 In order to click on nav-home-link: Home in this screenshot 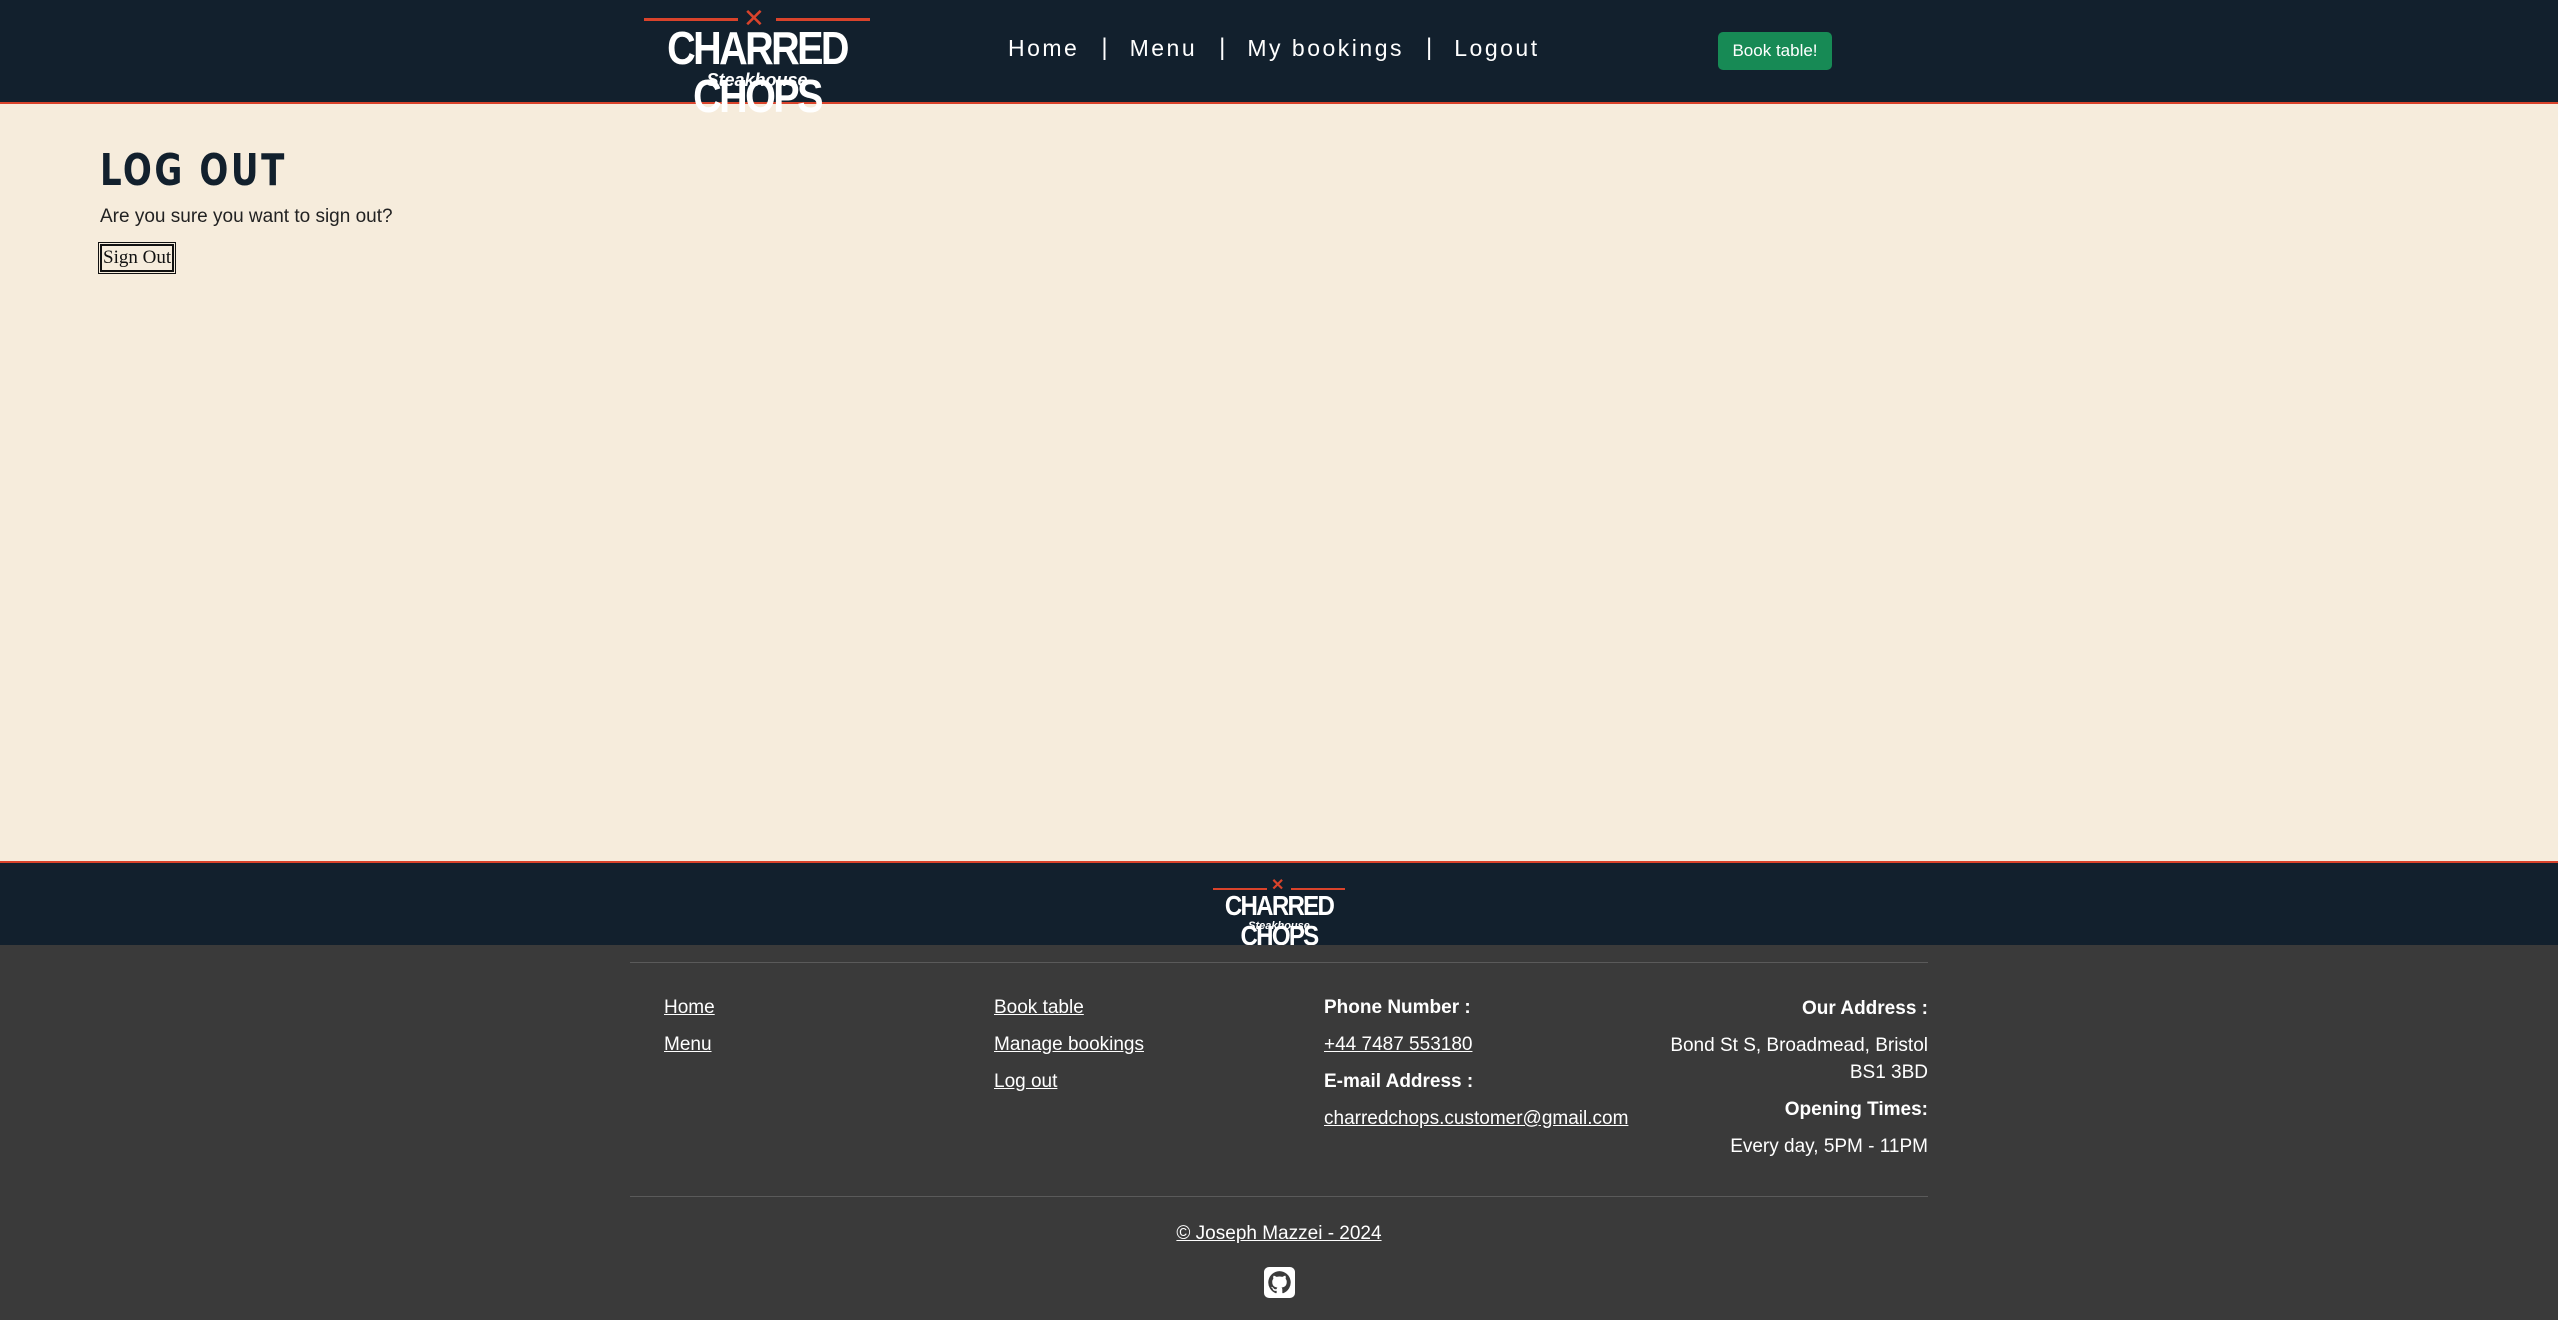, I will do `click(1043, 48)`.